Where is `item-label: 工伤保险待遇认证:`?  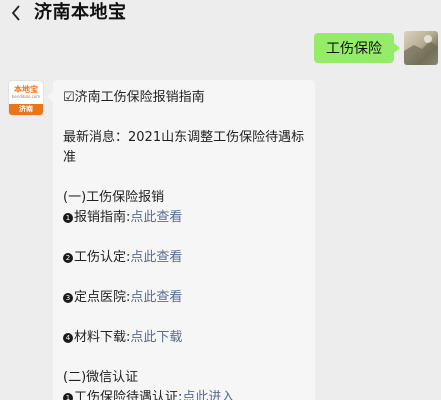 item-label: 工伤保险待遇认证: is located at coordinates (128, 395).